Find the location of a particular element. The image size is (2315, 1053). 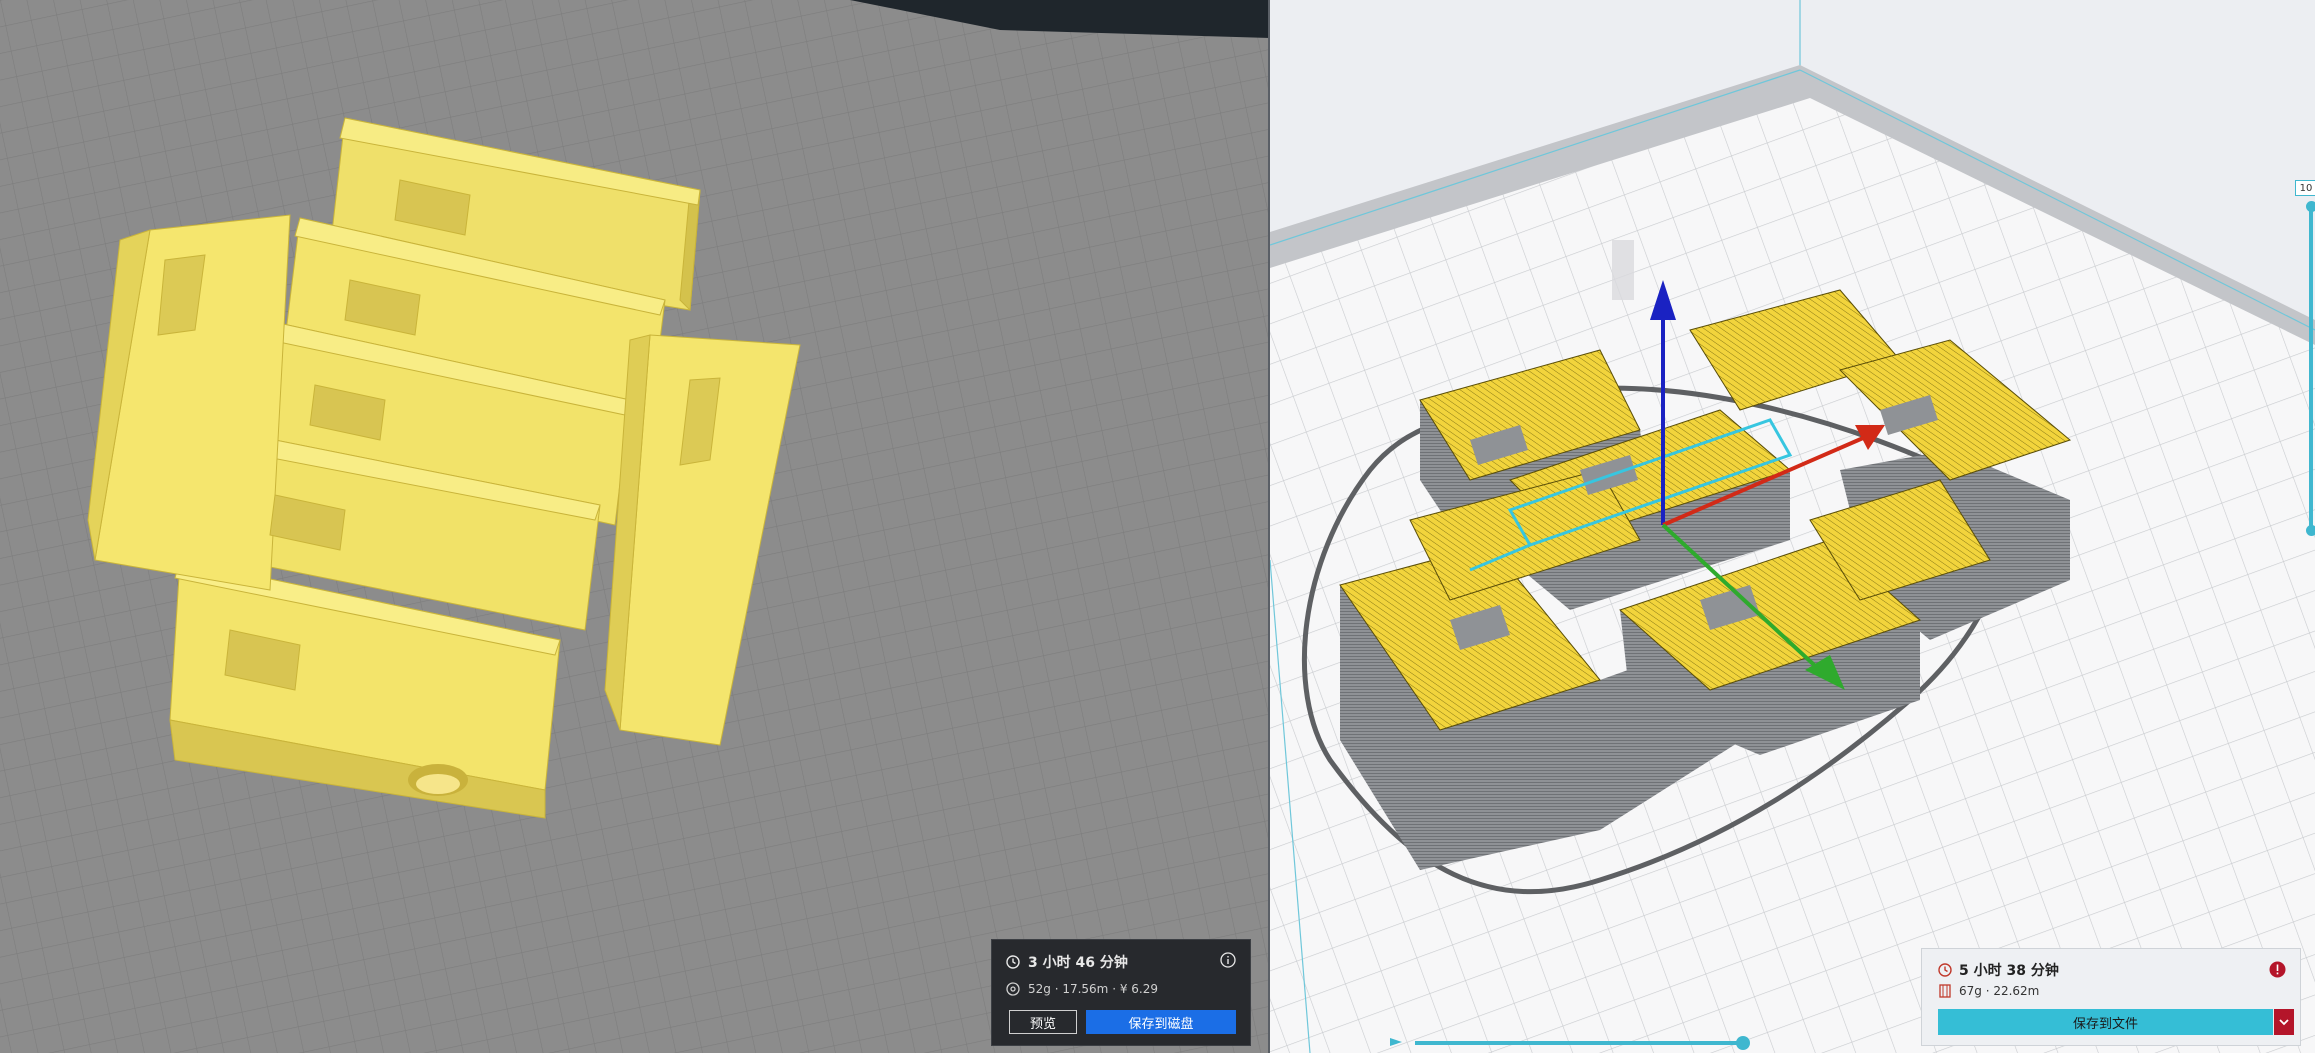

print-time: 3 小时 46 分钟 is located at coordinates (1078, 963).